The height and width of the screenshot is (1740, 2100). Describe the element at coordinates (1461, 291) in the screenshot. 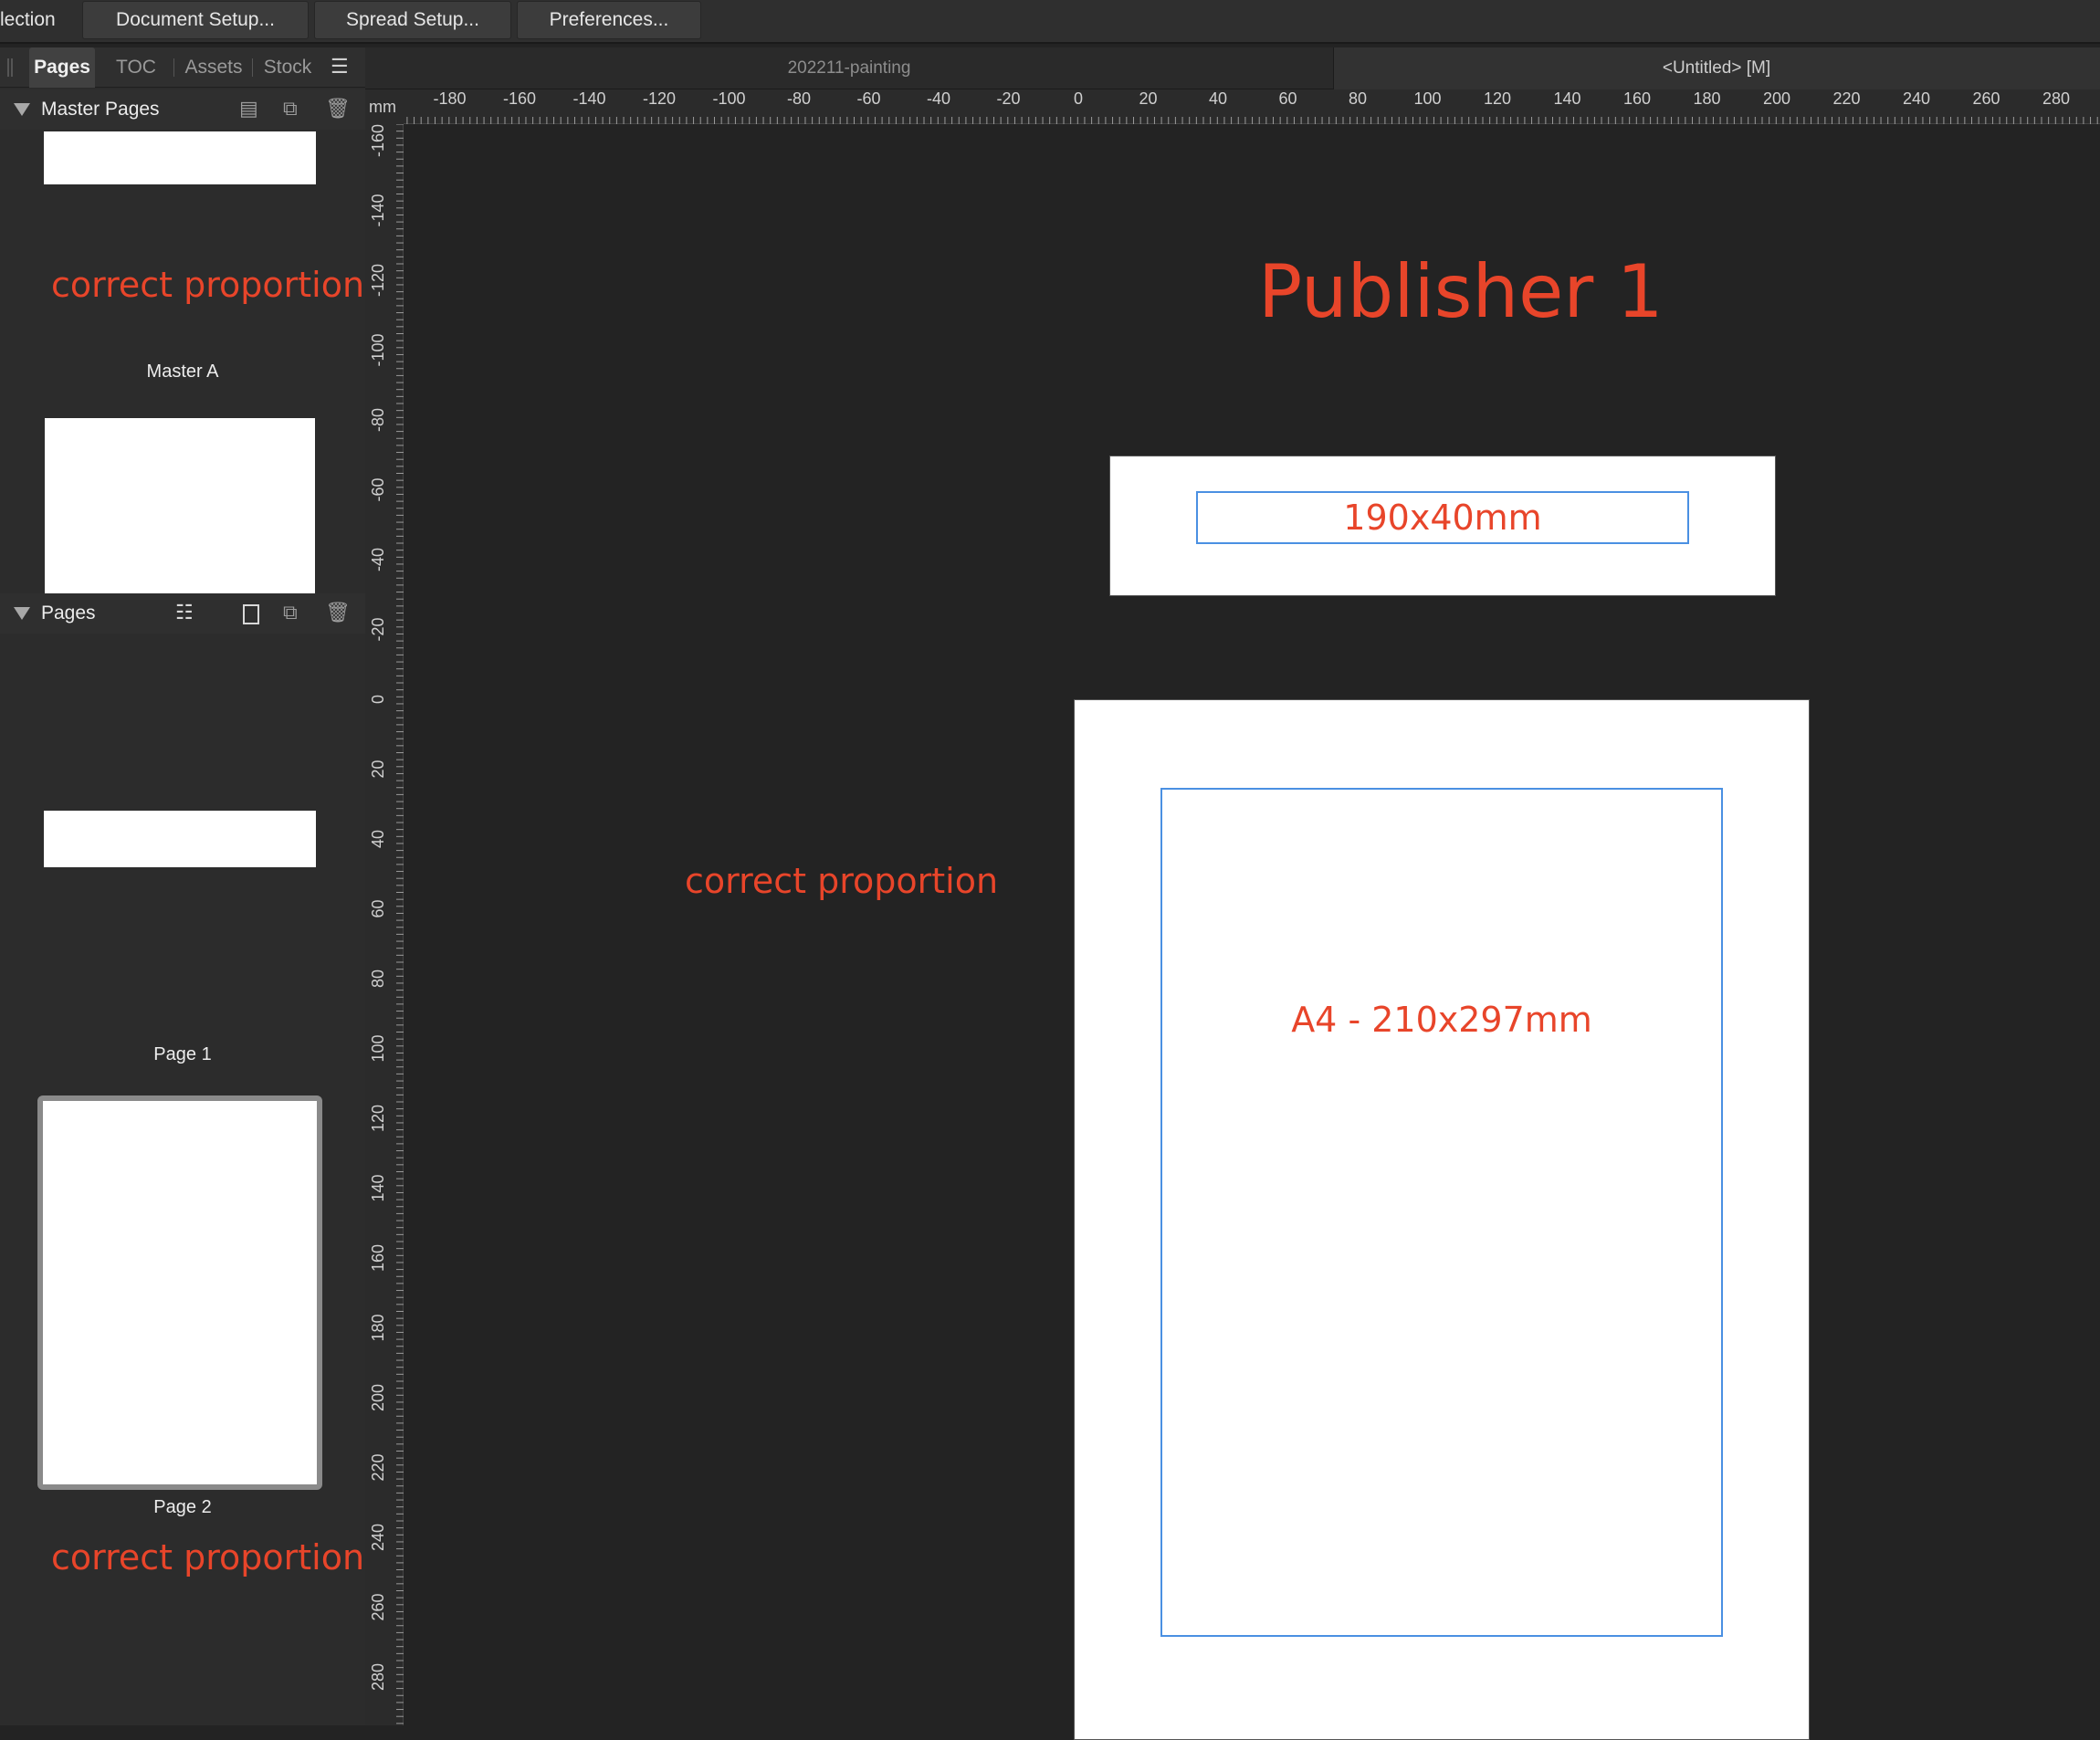

I see `canvas-title: Publisher 1` at that location.